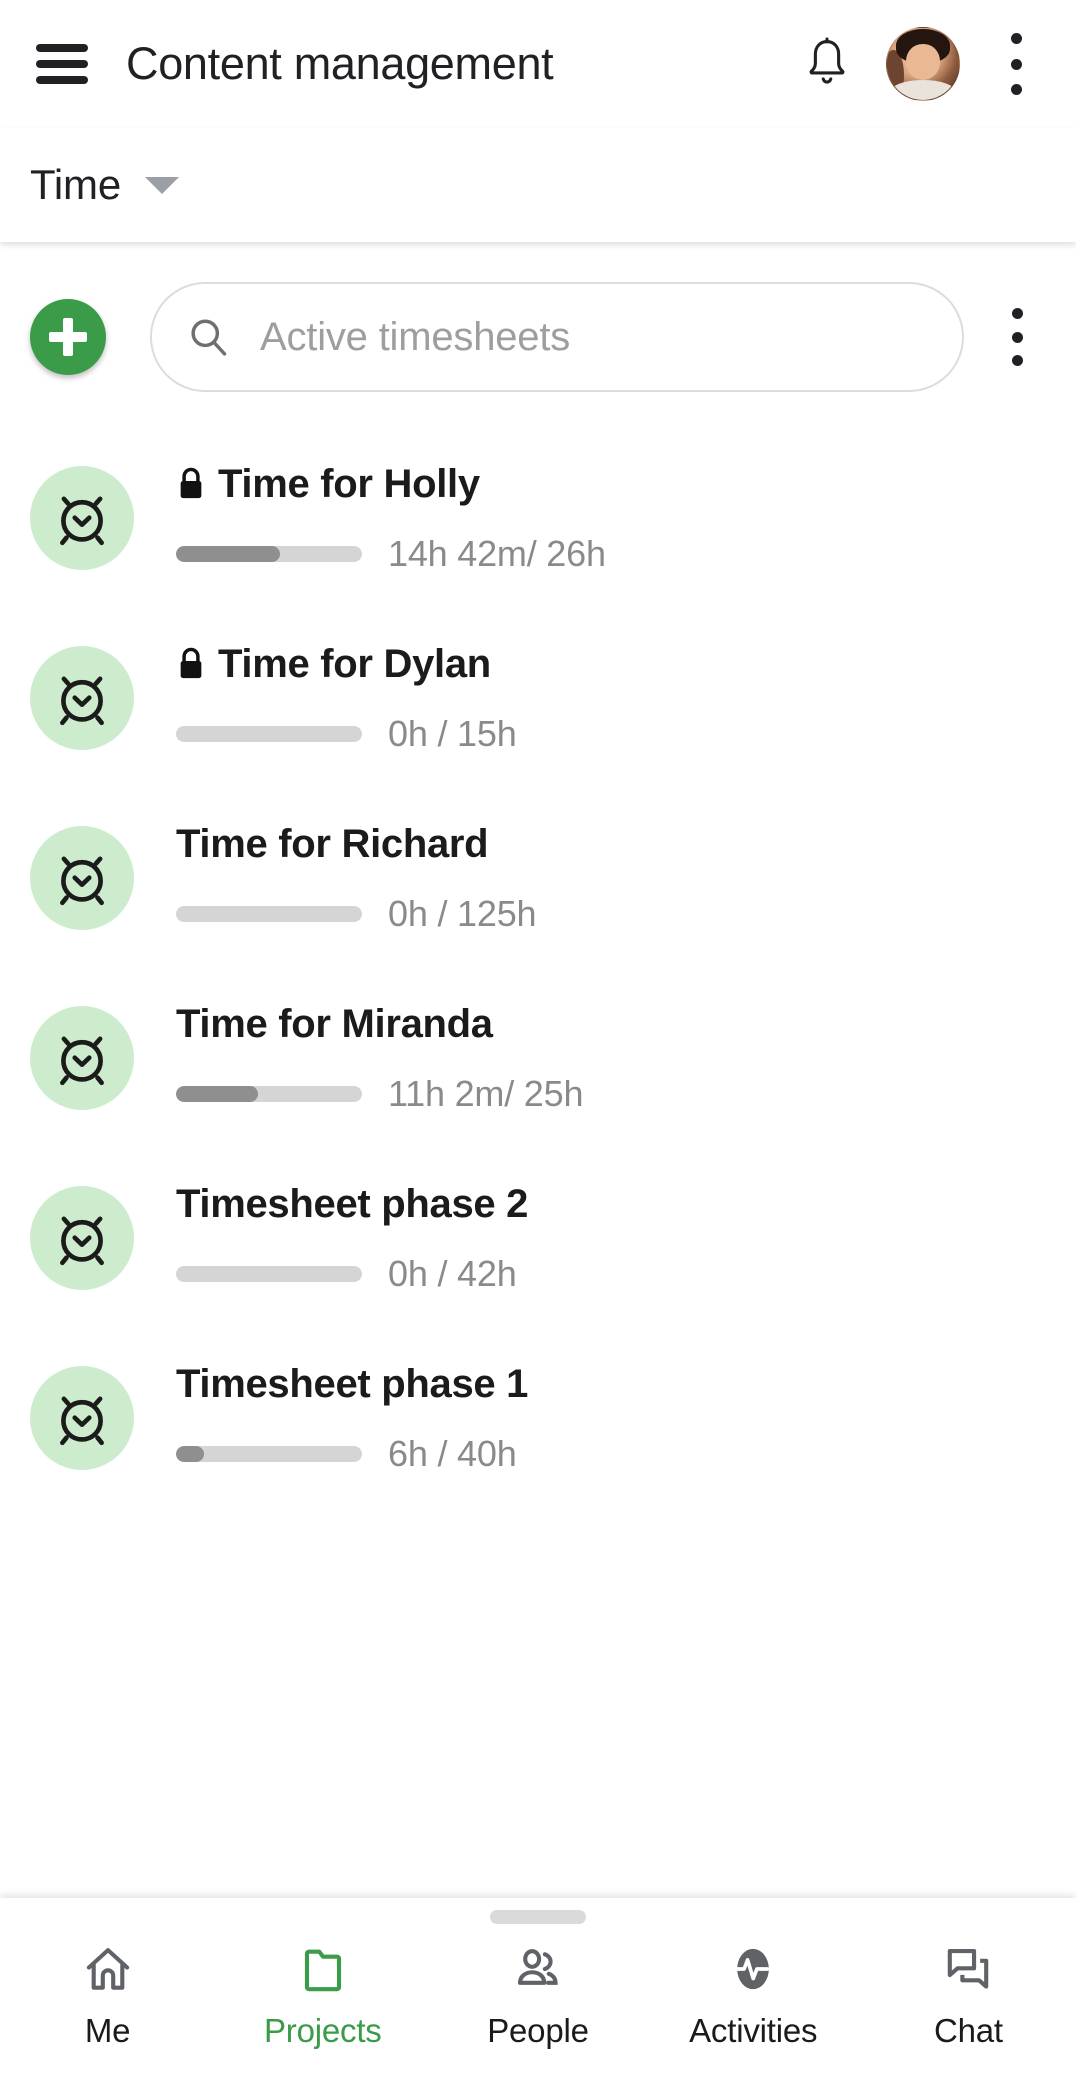 This screenshot has height=2088, width=1076. I want to click on list-item-title: Timesheet phase 1, so click(352, 1383).